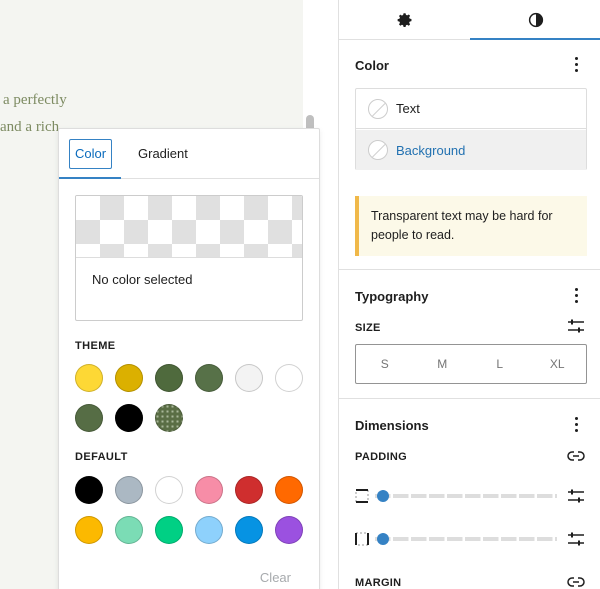 The width and height of the screenshot is (600, 589). I want to click on padding-vertical-side-icon, so click(362, 496).